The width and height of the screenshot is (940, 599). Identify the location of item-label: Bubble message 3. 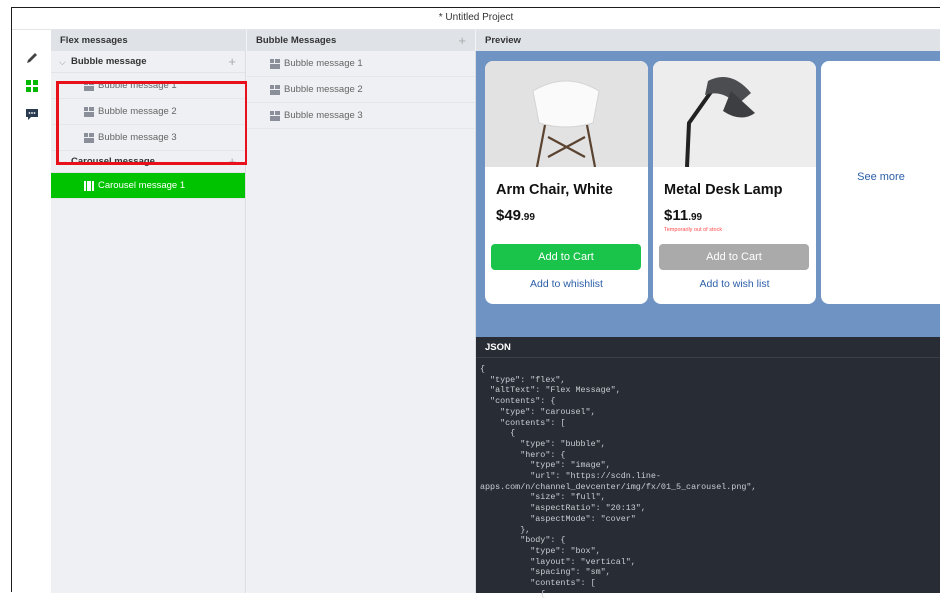
(323, 115).